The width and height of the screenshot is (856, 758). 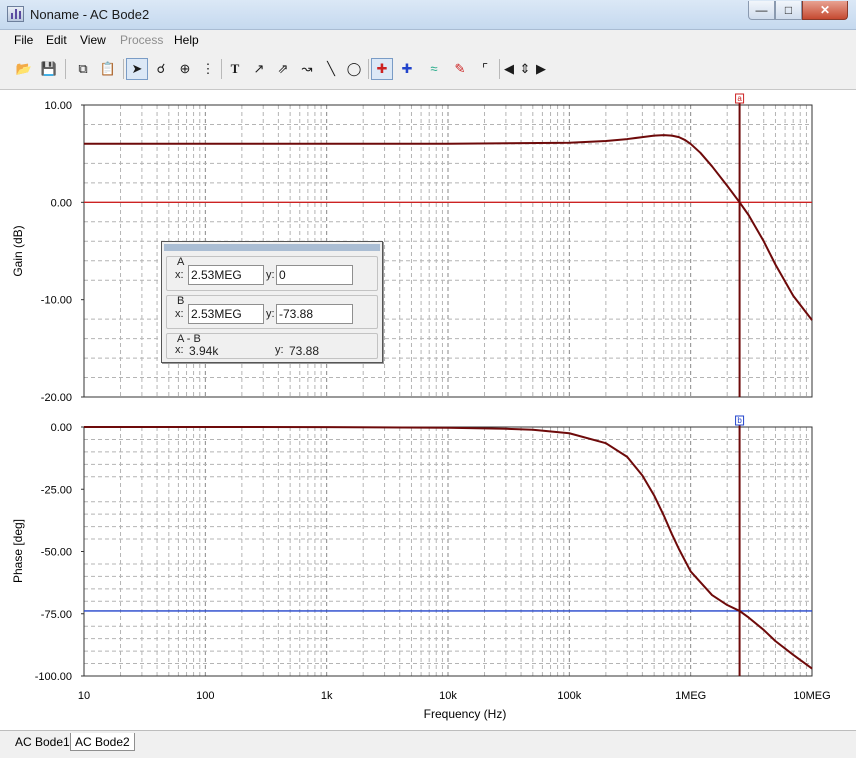 I want to click on cursor-b-y-field: -73.88, so click(x=314, y=314).